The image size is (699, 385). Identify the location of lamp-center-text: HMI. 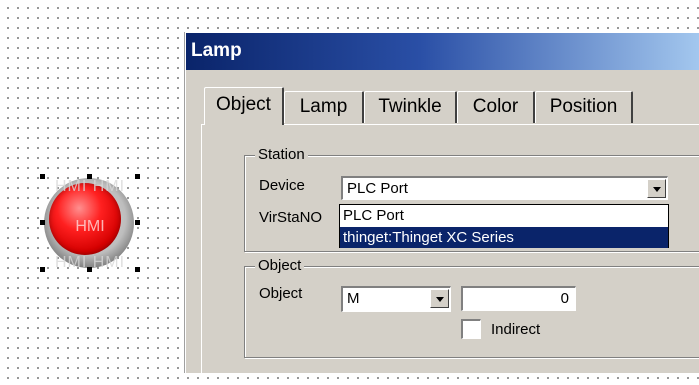
(90, 226).